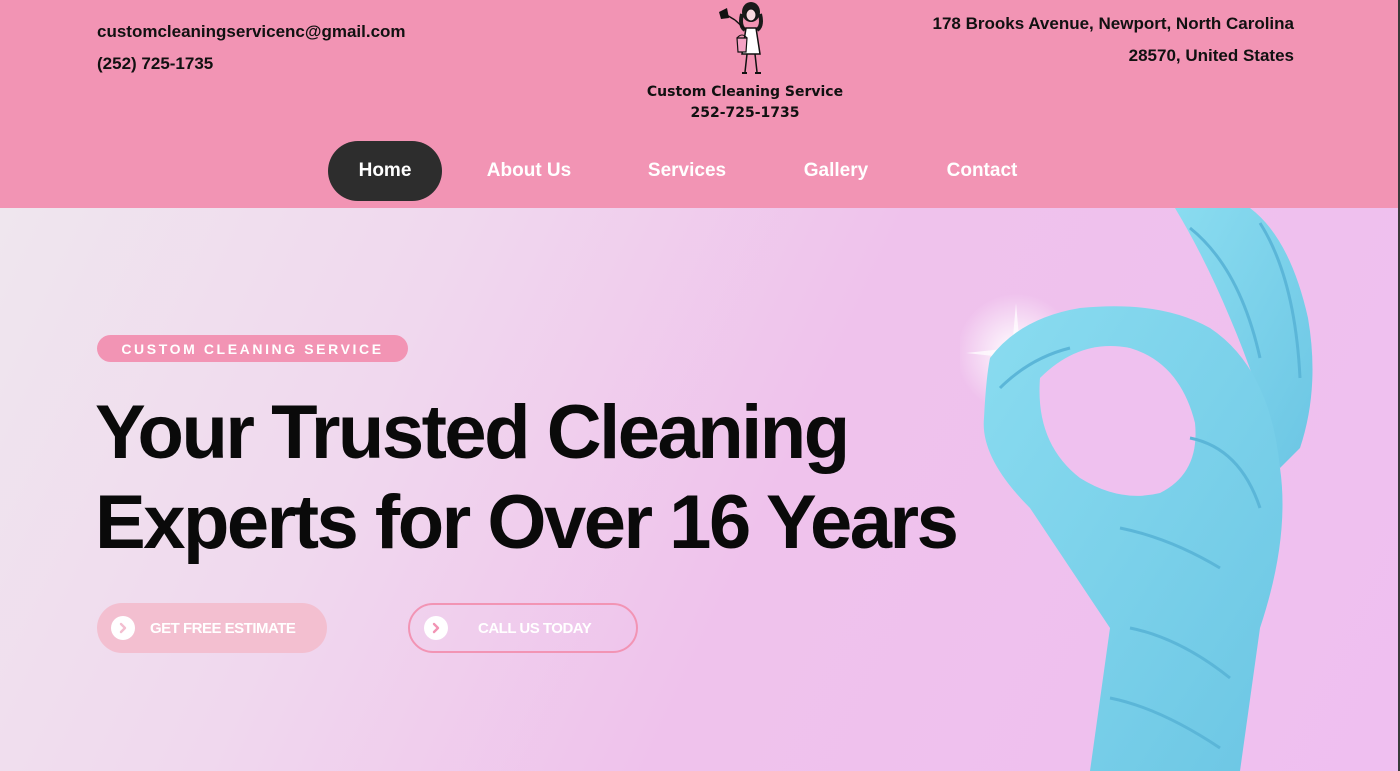  Describe the element at coordinates (252, 348) in the screenshot. I see `hero-badge: CUSTOM CLEANING SERVICE` at that location.